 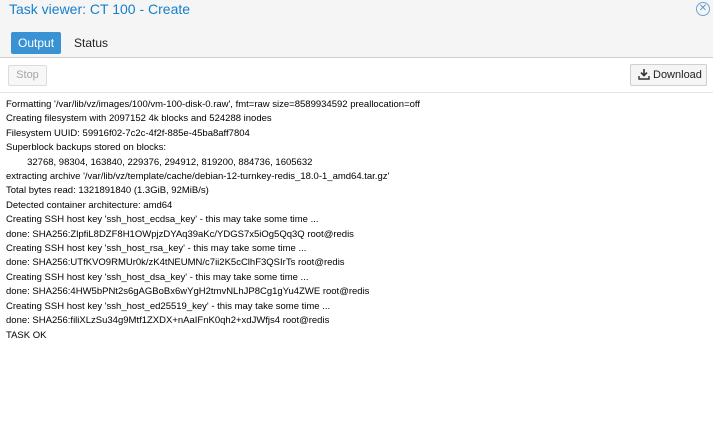 I want to click on toolbar: Stop Download, so click(x=356, y=75).